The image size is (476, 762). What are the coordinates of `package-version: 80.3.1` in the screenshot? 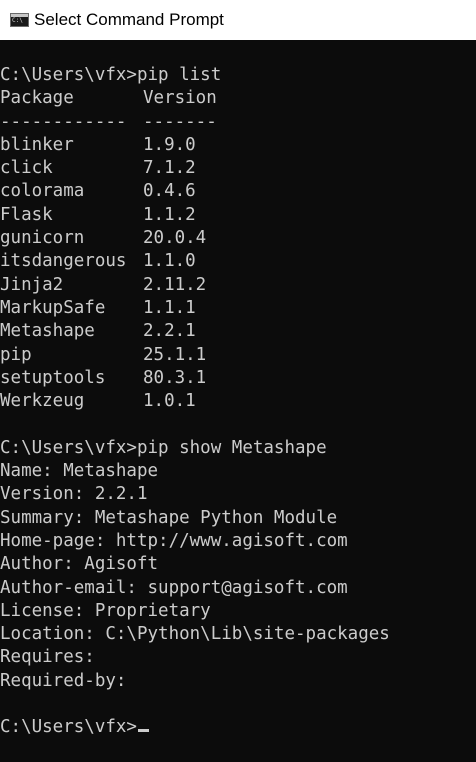 It's located at (175, 377).